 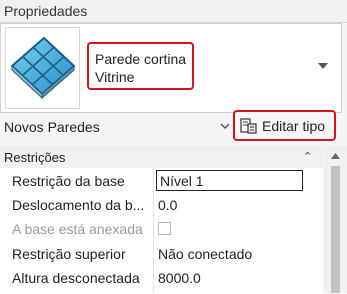 What do you see at coordinates (225, 126) in the screenshot?
I see `chevron-down-icon` at bounding box center [225, 126].